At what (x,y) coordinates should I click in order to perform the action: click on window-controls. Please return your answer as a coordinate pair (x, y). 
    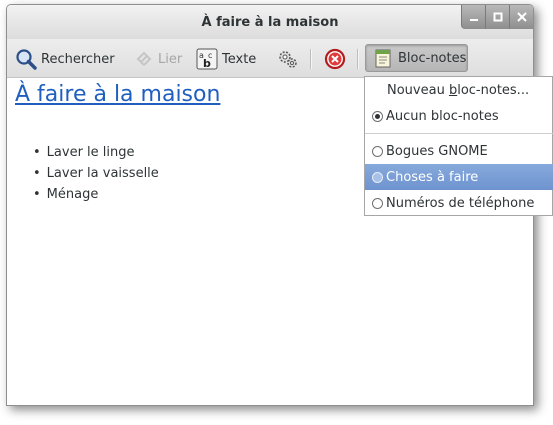
    Looking at the image, I should click on (497, 18).